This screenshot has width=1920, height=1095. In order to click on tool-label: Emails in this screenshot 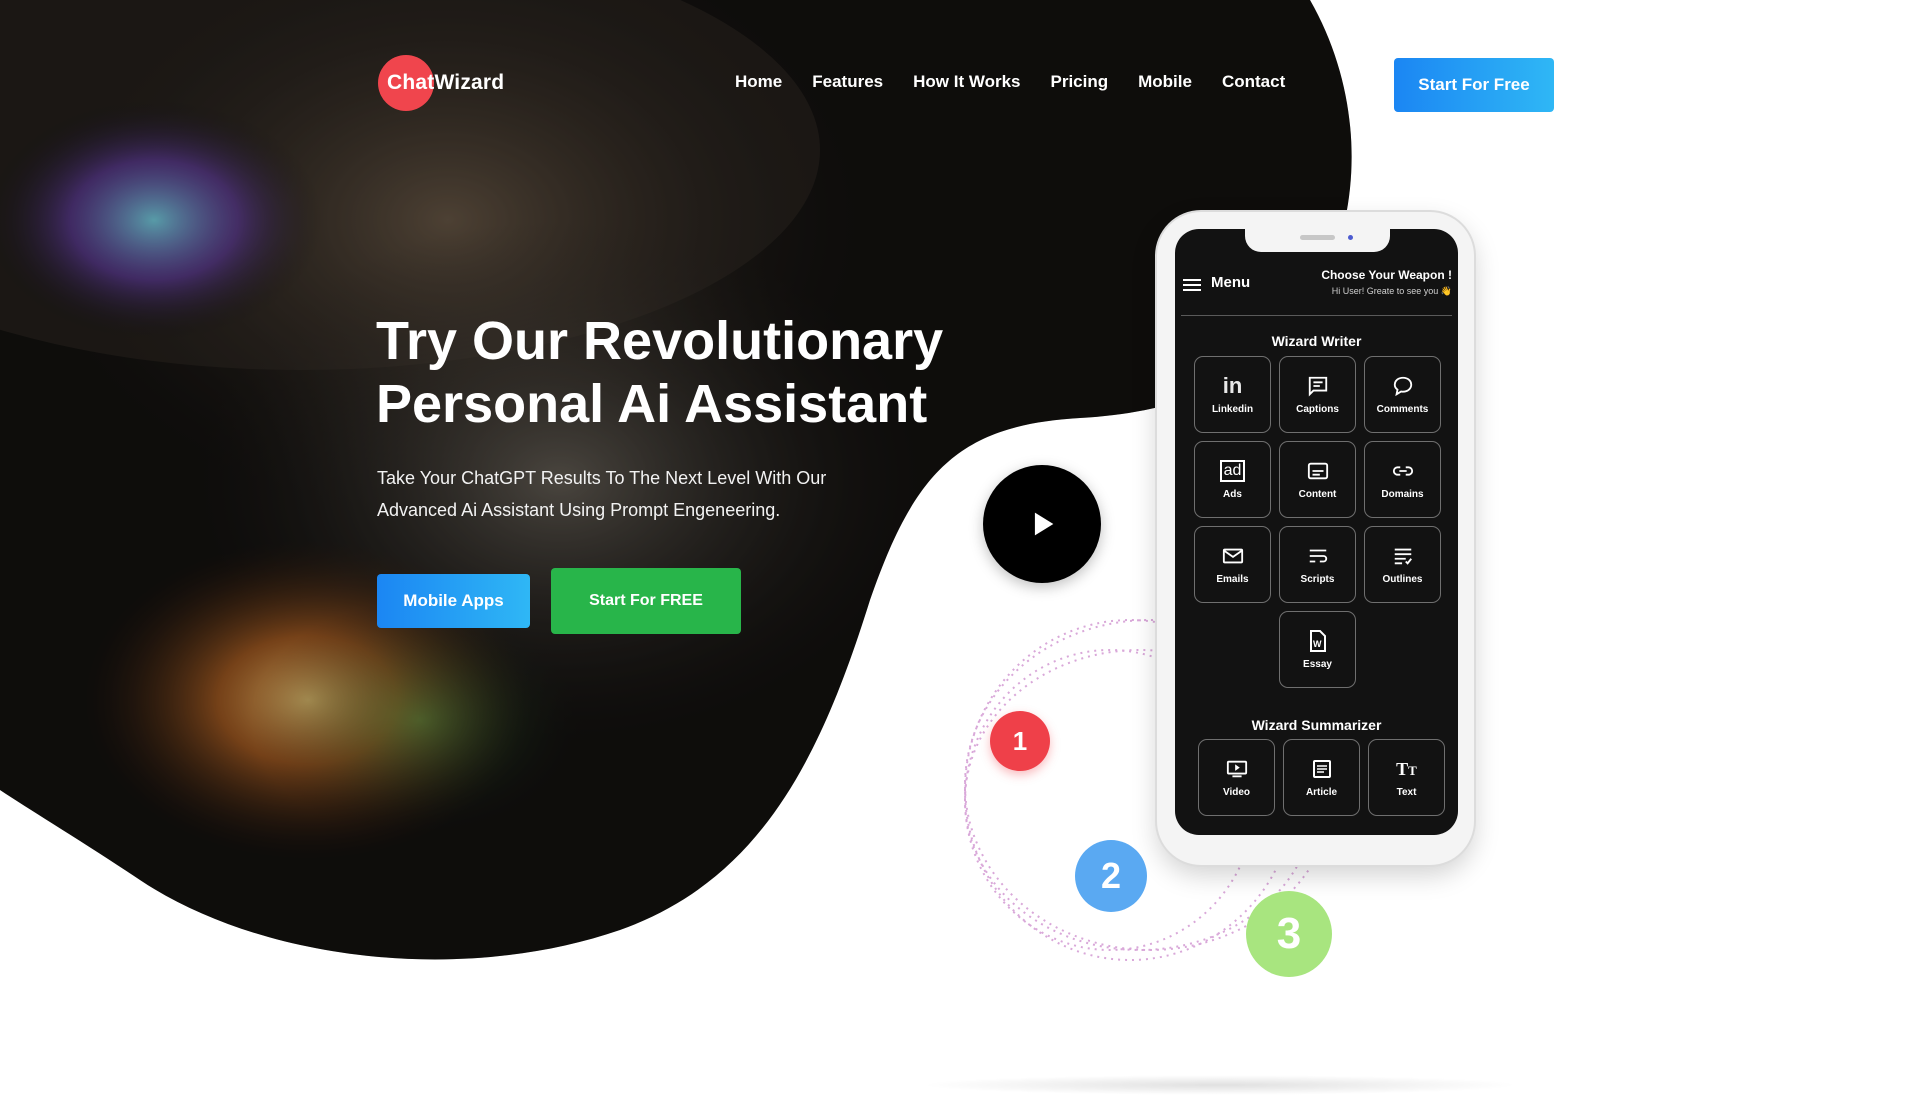, I will do `click(1232, 579)`.